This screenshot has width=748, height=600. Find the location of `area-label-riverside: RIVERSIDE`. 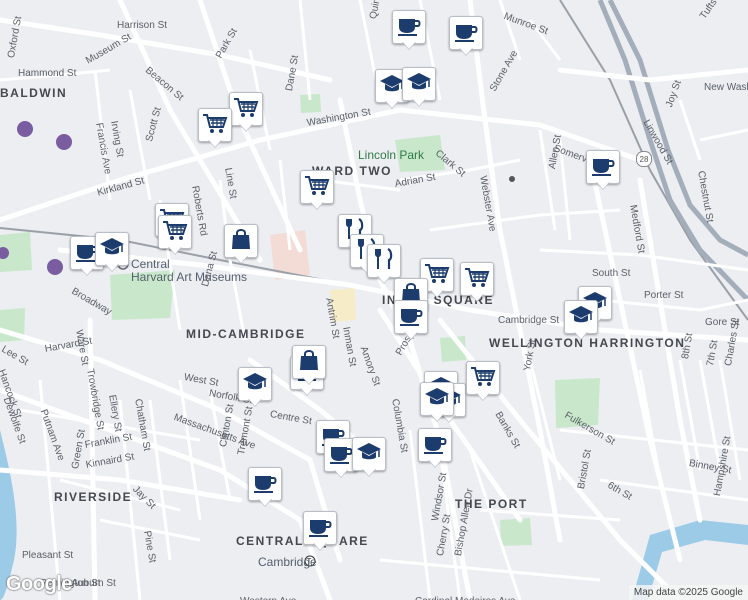

area-label-riverside: RIVERSIDE is located at coordinates (93, 497).